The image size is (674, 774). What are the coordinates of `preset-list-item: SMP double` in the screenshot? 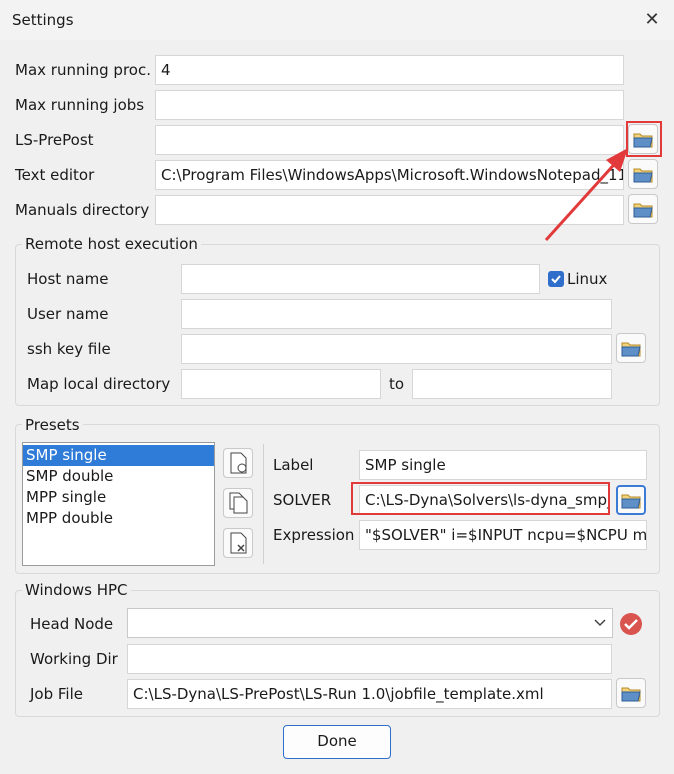 It's located at (118, 476).